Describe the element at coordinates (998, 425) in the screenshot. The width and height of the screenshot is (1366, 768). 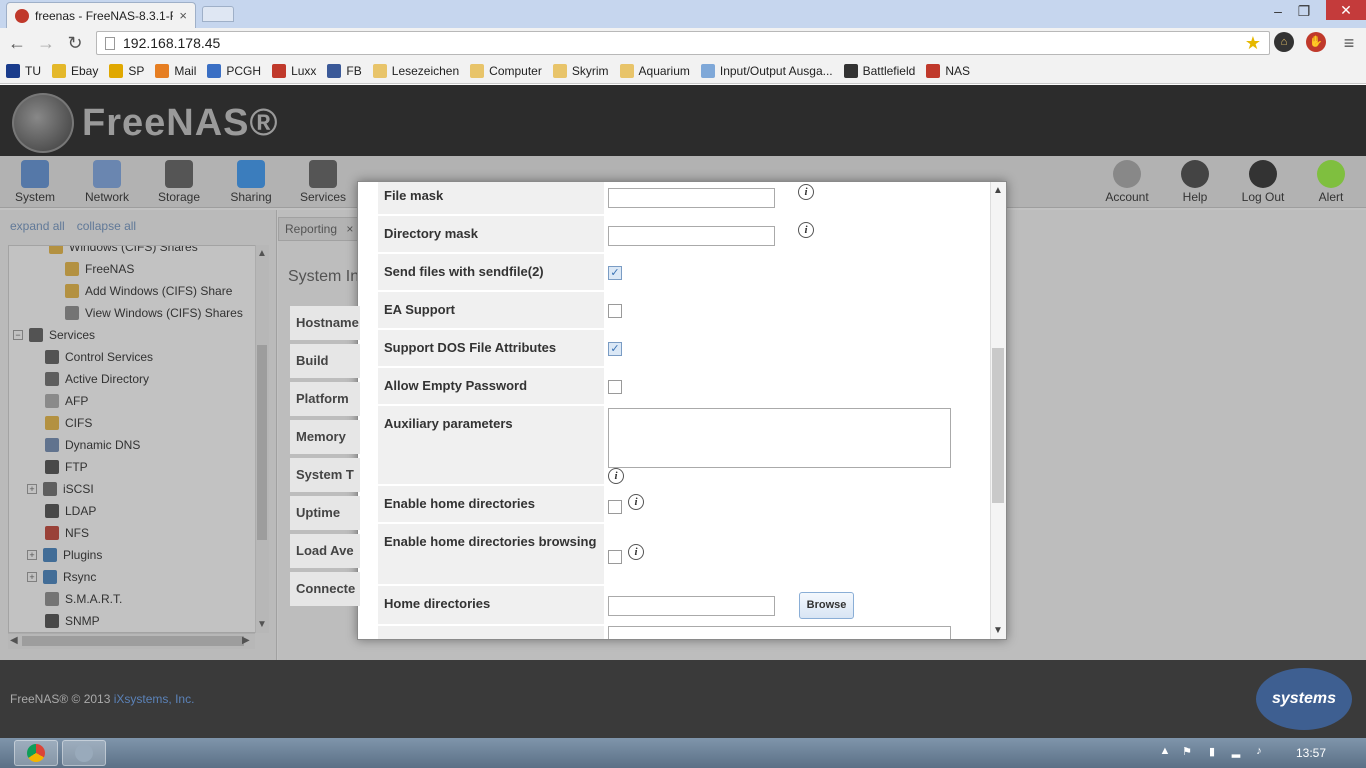
I see `dialog-scroll-thumb` at that location.